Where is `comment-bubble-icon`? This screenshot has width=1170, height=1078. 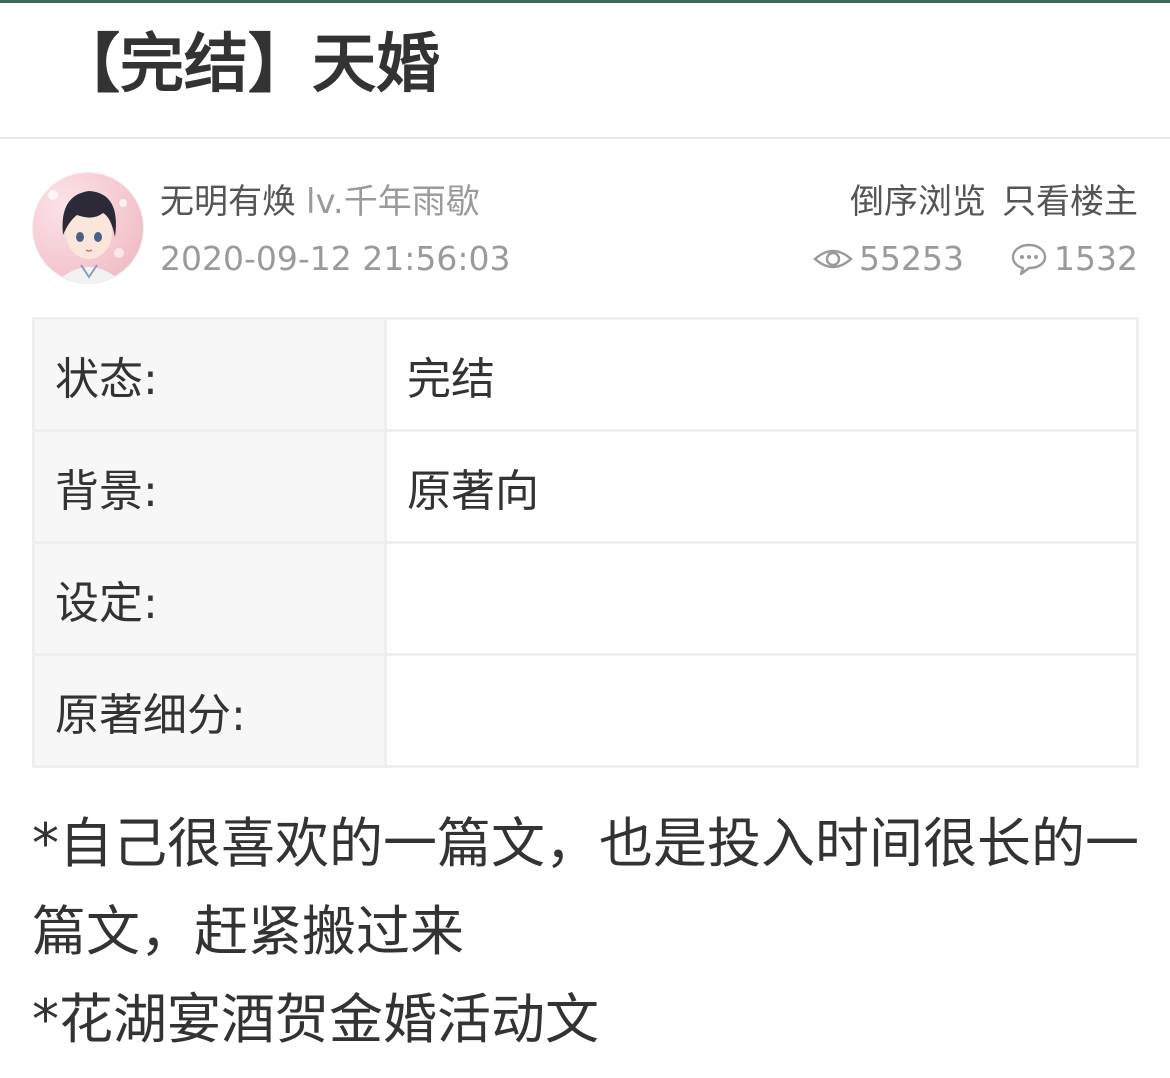
comment-bubble-icon is located at coordinates (1029, 259).